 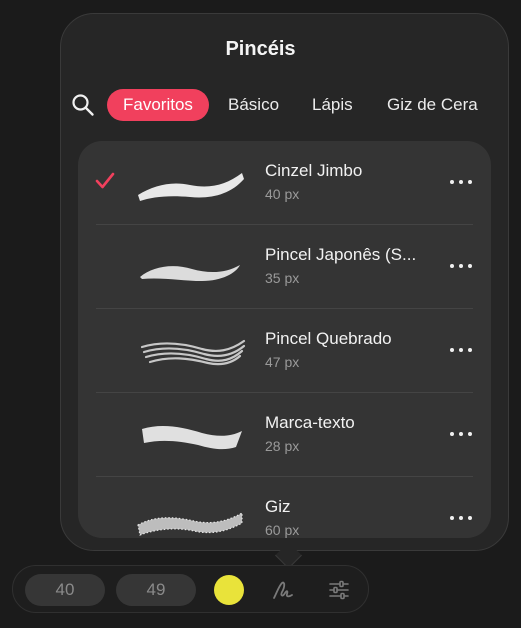 I want to click on brush-stroke-icon, so click(x=283, y=590).